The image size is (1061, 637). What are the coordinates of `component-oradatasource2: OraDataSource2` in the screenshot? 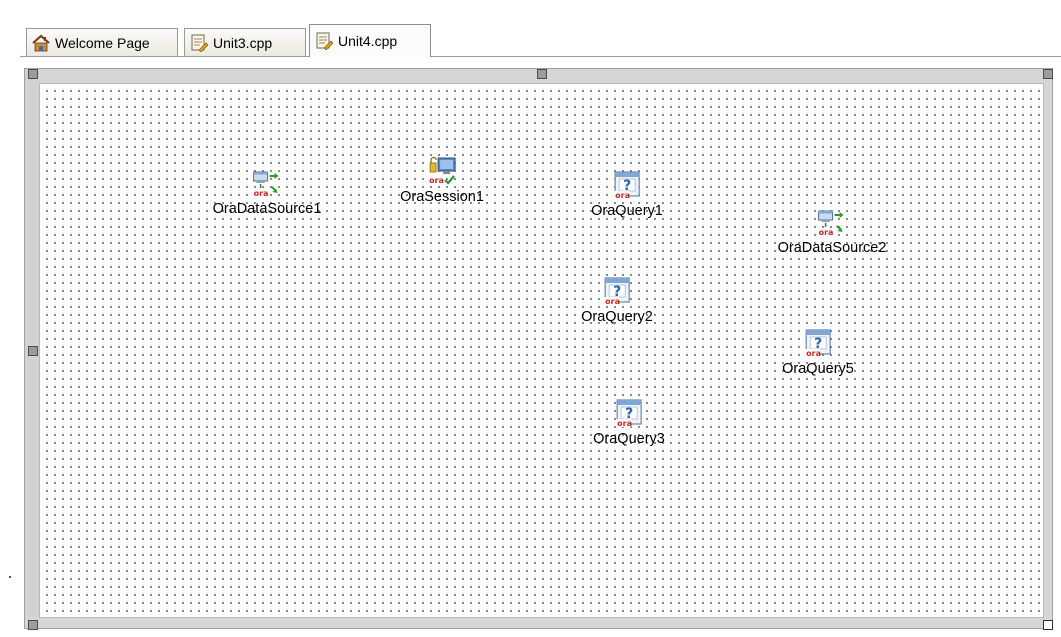 It's located at (832, 231).